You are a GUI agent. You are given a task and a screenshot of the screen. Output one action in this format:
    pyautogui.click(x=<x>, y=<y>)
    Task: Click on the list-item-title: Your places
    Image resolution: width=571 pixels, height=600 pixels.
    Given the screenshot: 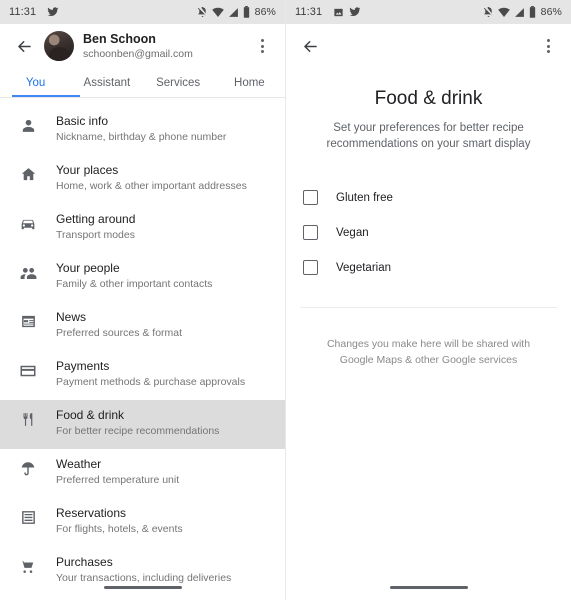 What is the action you would take?
    pyautogui.click(x=87, y=170)
    